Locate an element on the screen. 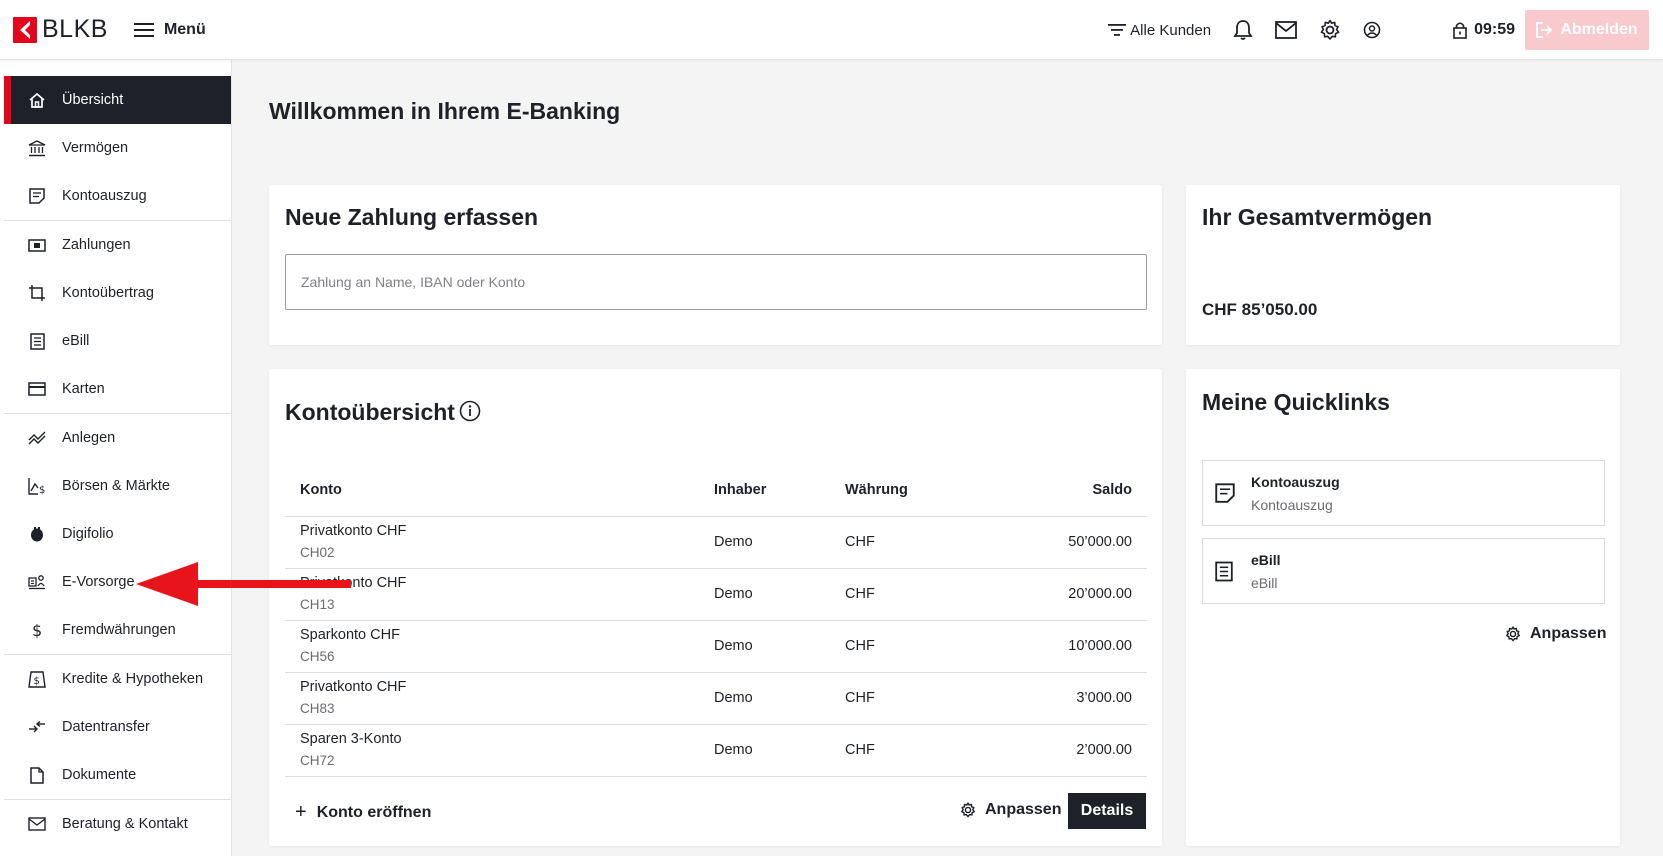 The height and width of the screenshot is (856, 1663). open-account-button: + Konto eröffnen is located at coordinates (363, 812).